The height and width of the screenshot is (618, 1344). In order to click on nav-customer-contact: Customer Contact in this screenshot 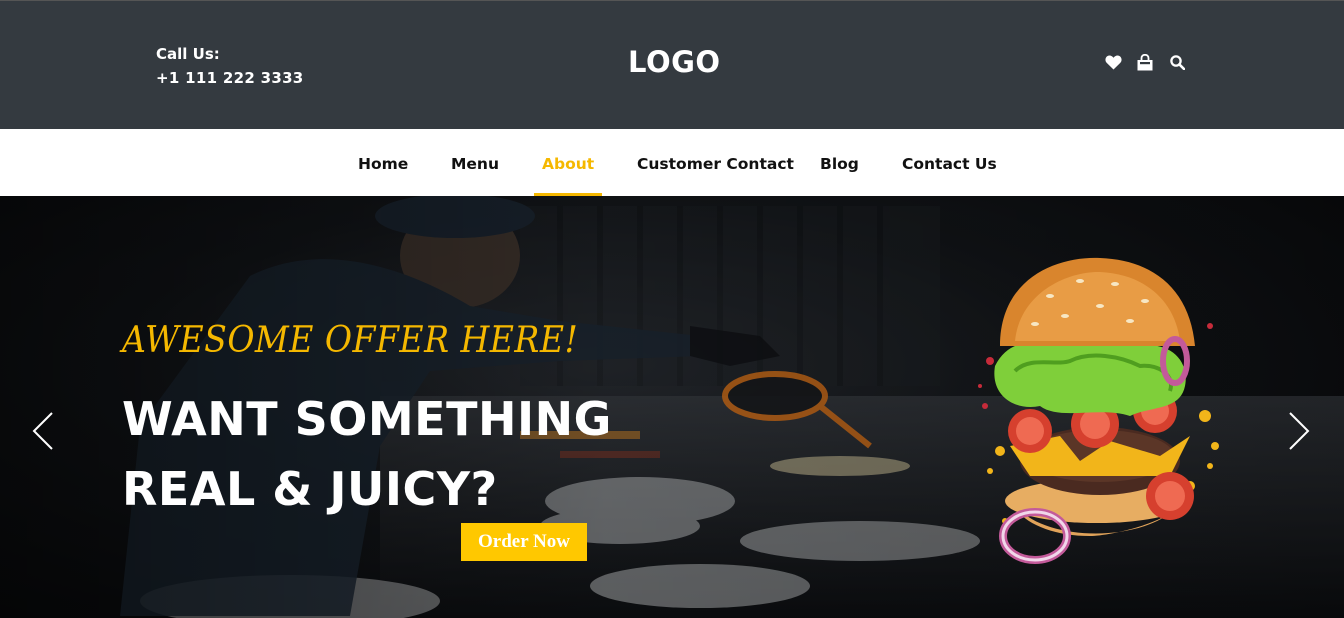, I will do `click(715, 162)`.